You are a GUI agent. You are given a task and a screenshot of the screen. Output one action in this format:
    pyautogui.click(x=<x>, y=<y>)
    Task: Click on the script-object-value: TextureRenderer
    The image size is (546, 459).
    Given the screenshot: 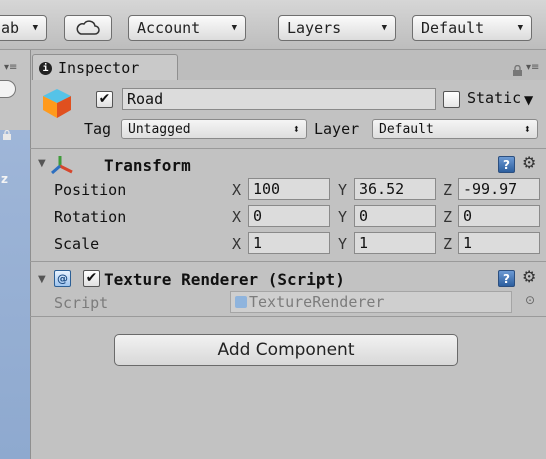 What is the action you would take?
    pyautogui.click(x=317, y=302)
    